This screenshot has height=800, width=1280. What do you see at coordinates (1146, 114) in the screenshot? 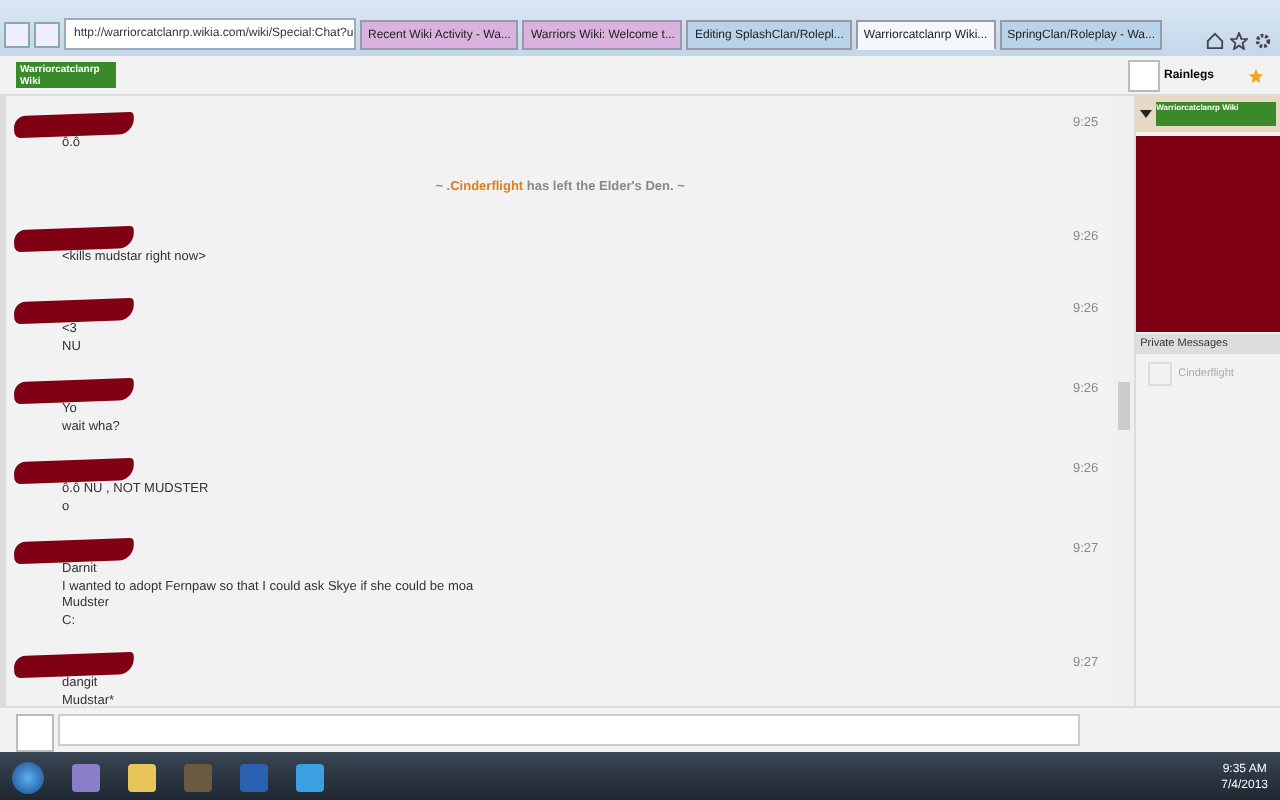
I see `caret-icon` at bounding box center [1146, 114].